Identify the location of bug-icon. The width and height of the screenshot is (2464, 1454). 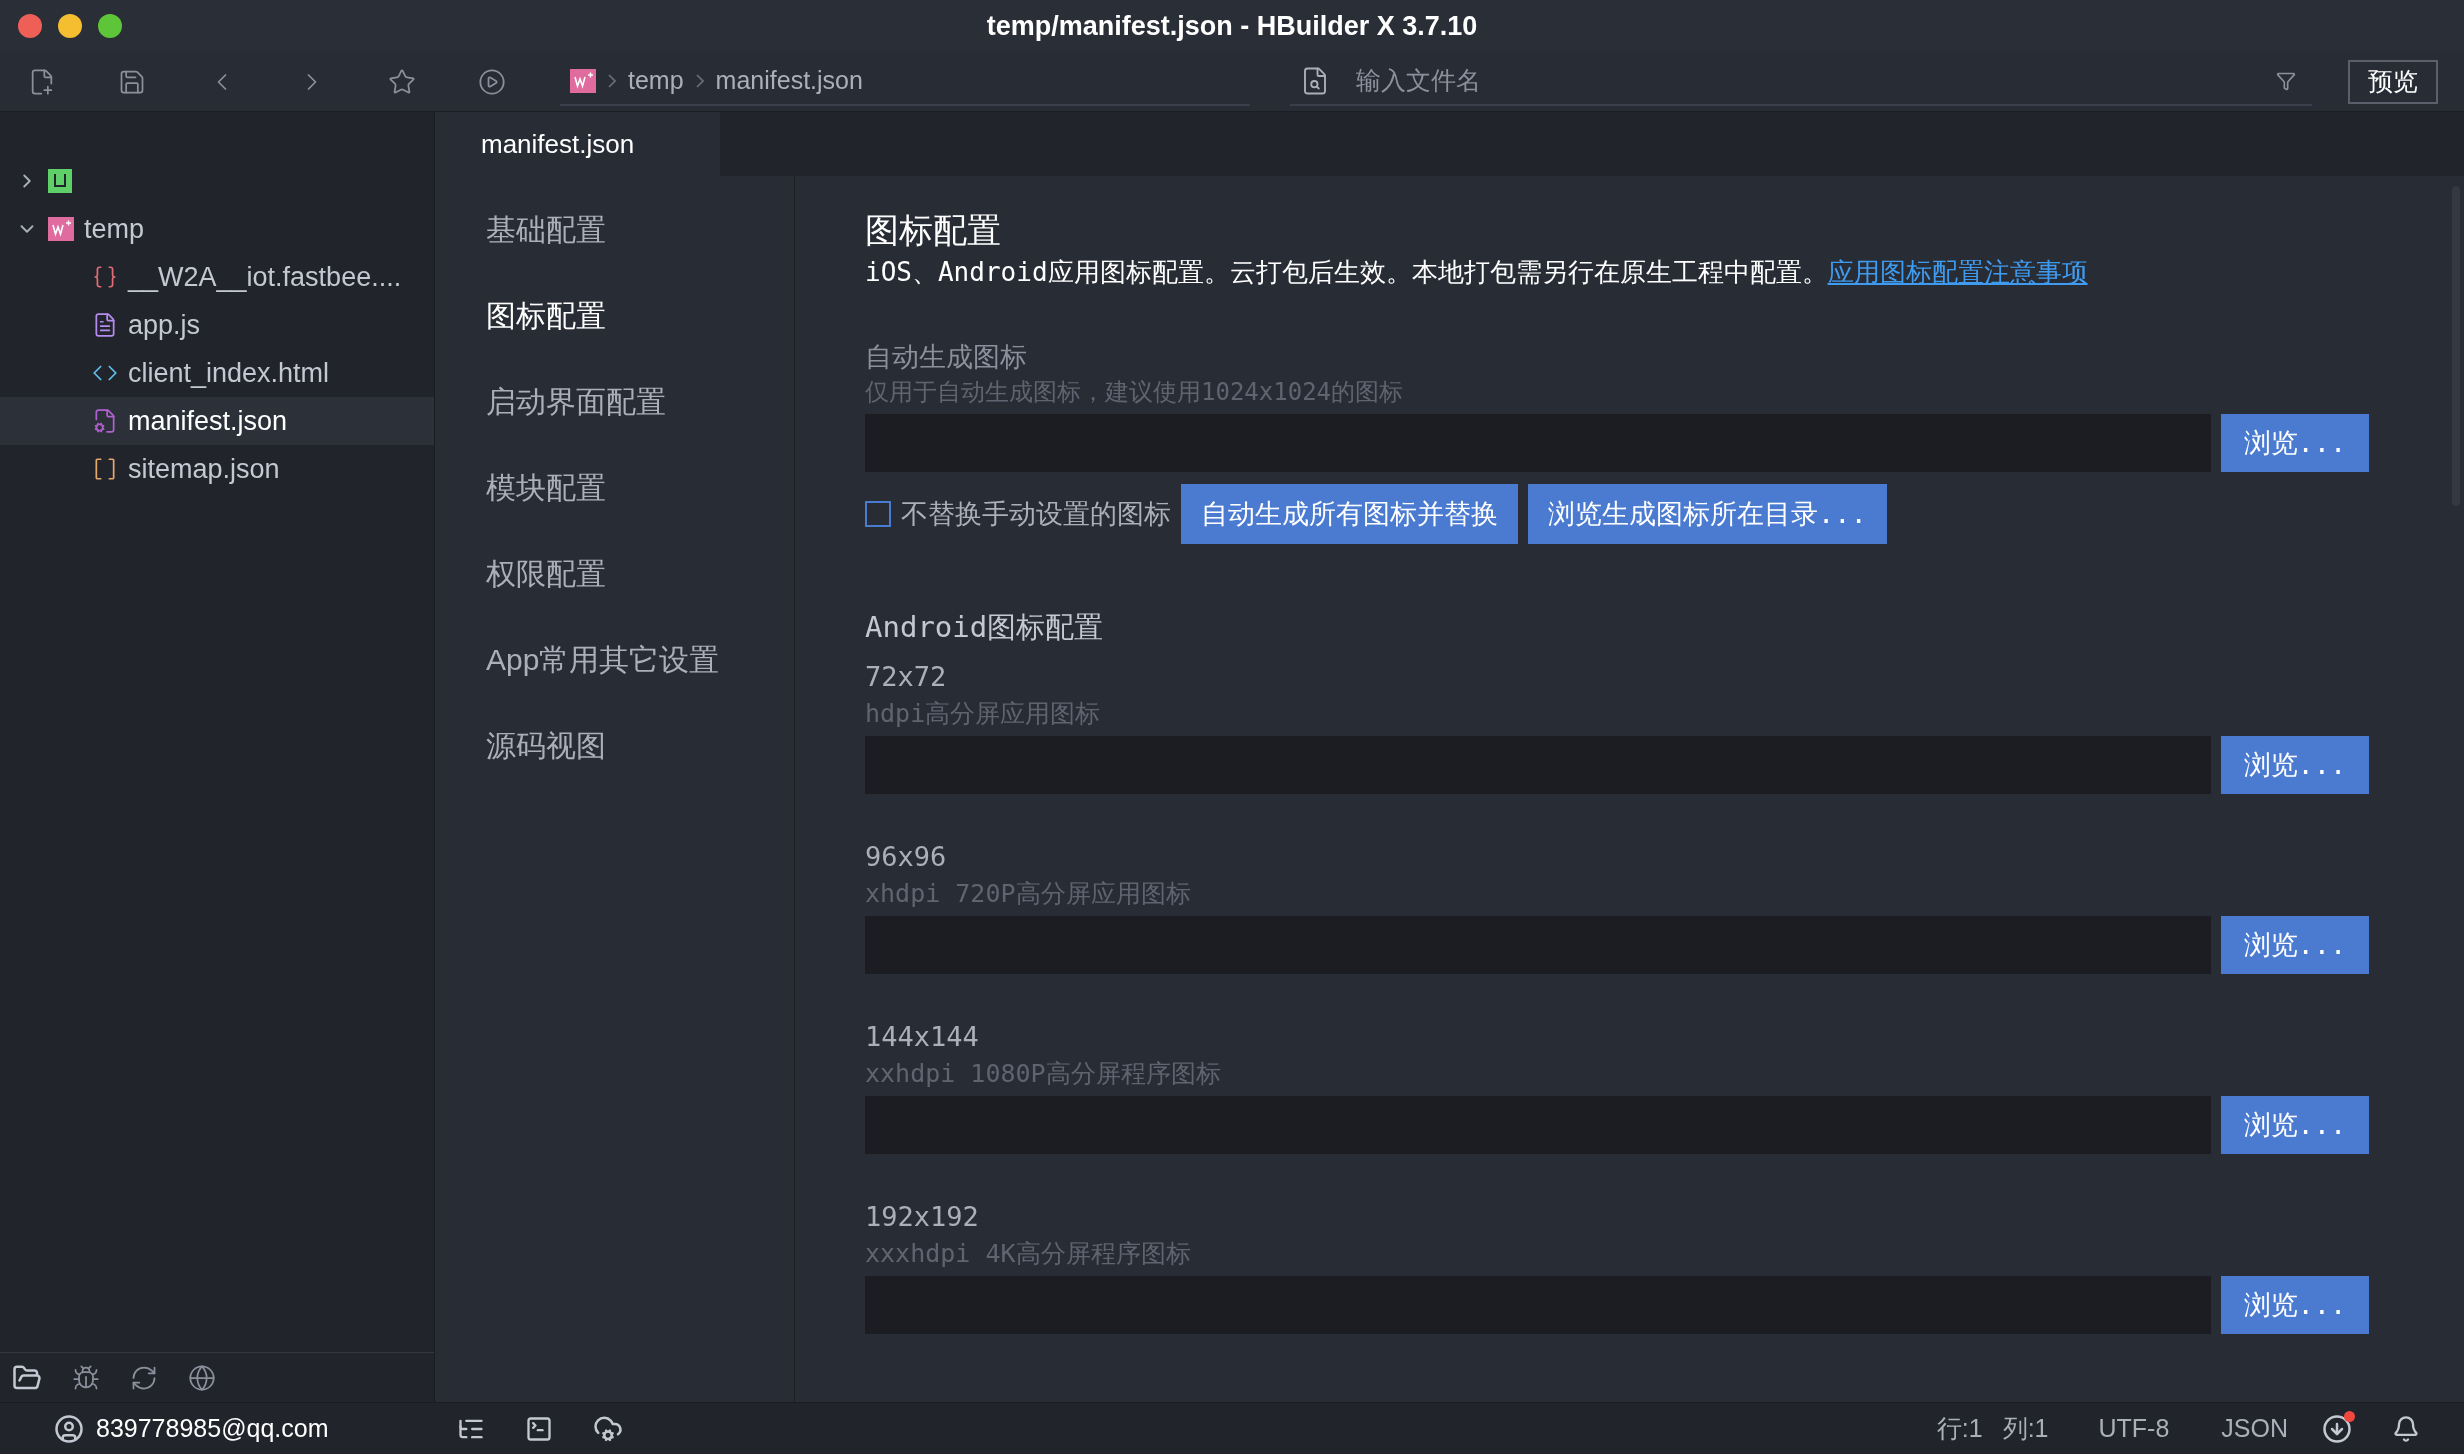
(86, 1377).